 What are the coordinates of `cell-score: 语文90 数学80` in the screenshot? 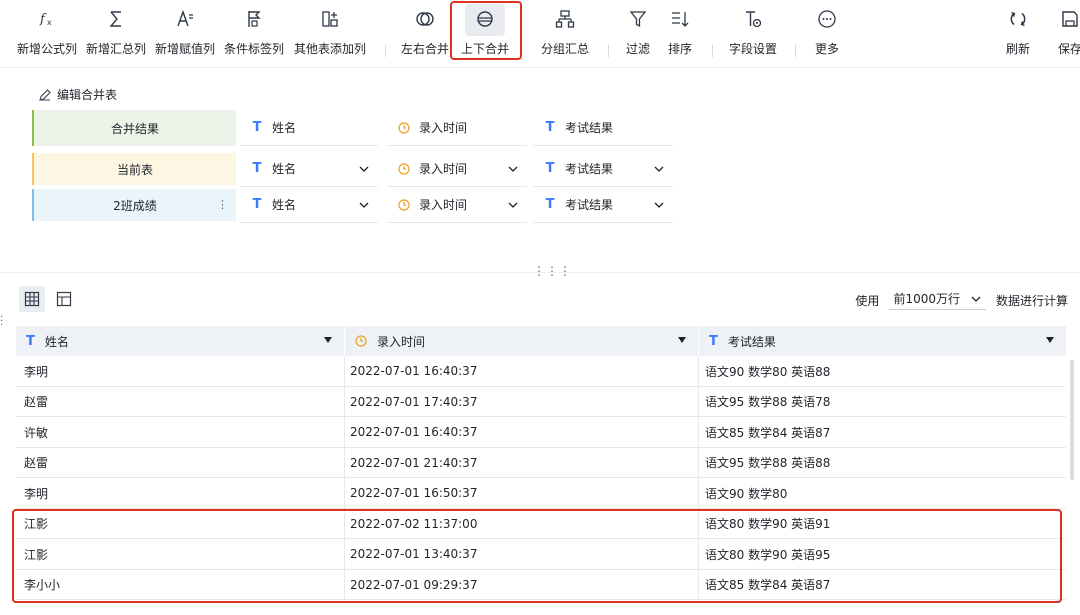 It's located at (746, 493).